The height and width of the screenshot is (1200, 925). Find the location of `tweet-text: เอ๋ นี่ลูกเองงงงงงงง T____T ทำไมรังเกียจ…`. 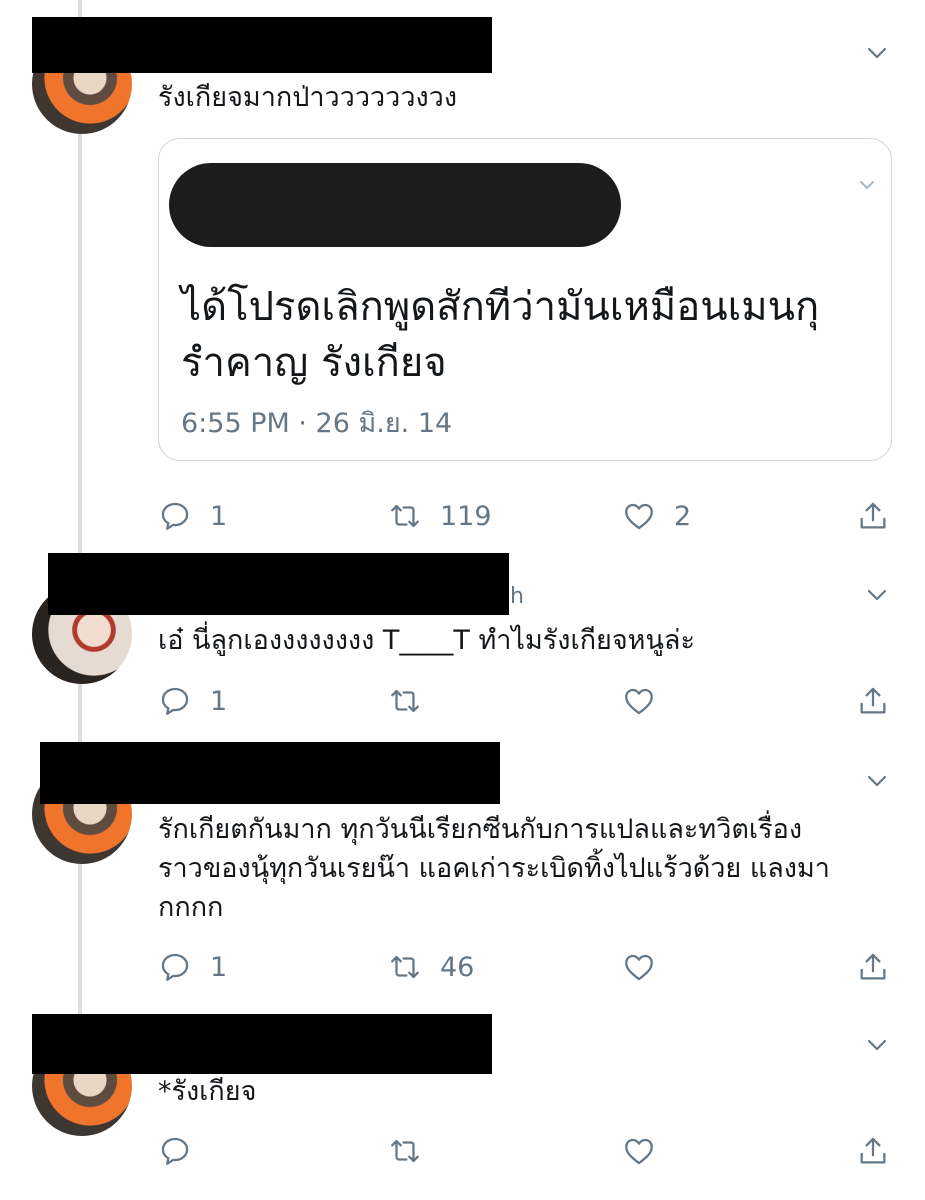

tweet-text: เอ๋ นี่ลูกเองงงงงงงง T____T ทำไมรังเกียจ… is located at coordinates (426, 640).